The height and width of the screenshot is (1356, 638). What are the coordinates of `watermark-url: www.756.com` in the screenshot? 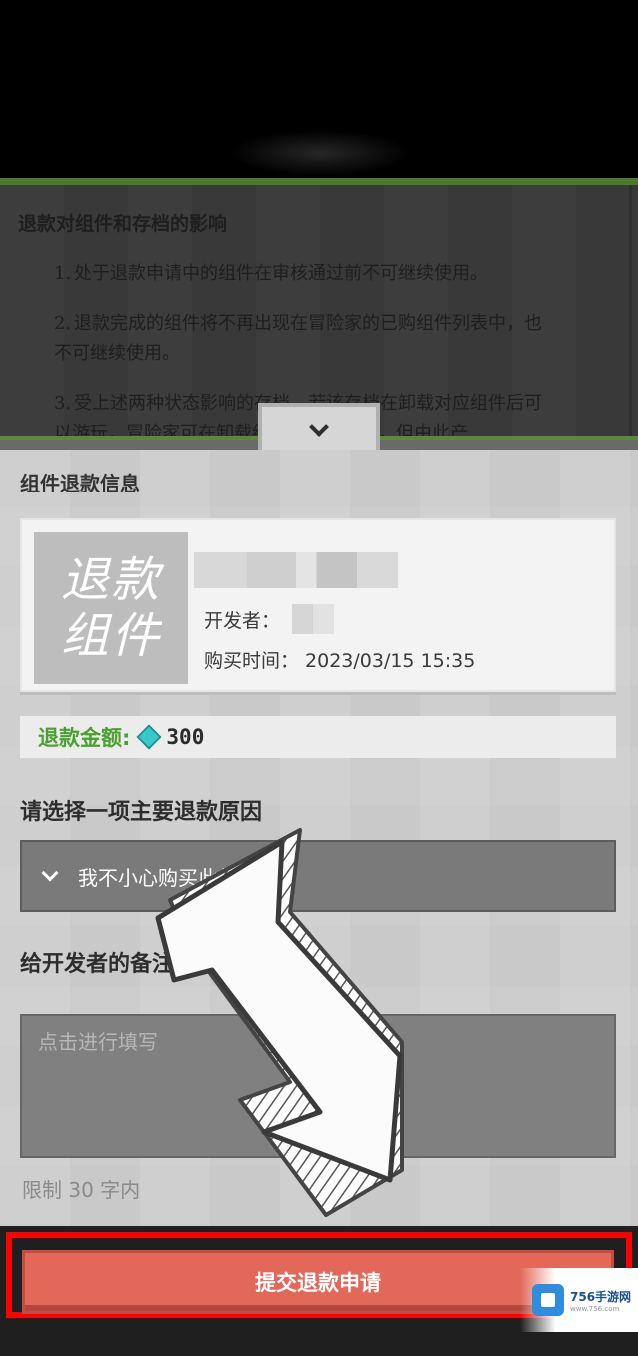 It's located at (595, 1308).